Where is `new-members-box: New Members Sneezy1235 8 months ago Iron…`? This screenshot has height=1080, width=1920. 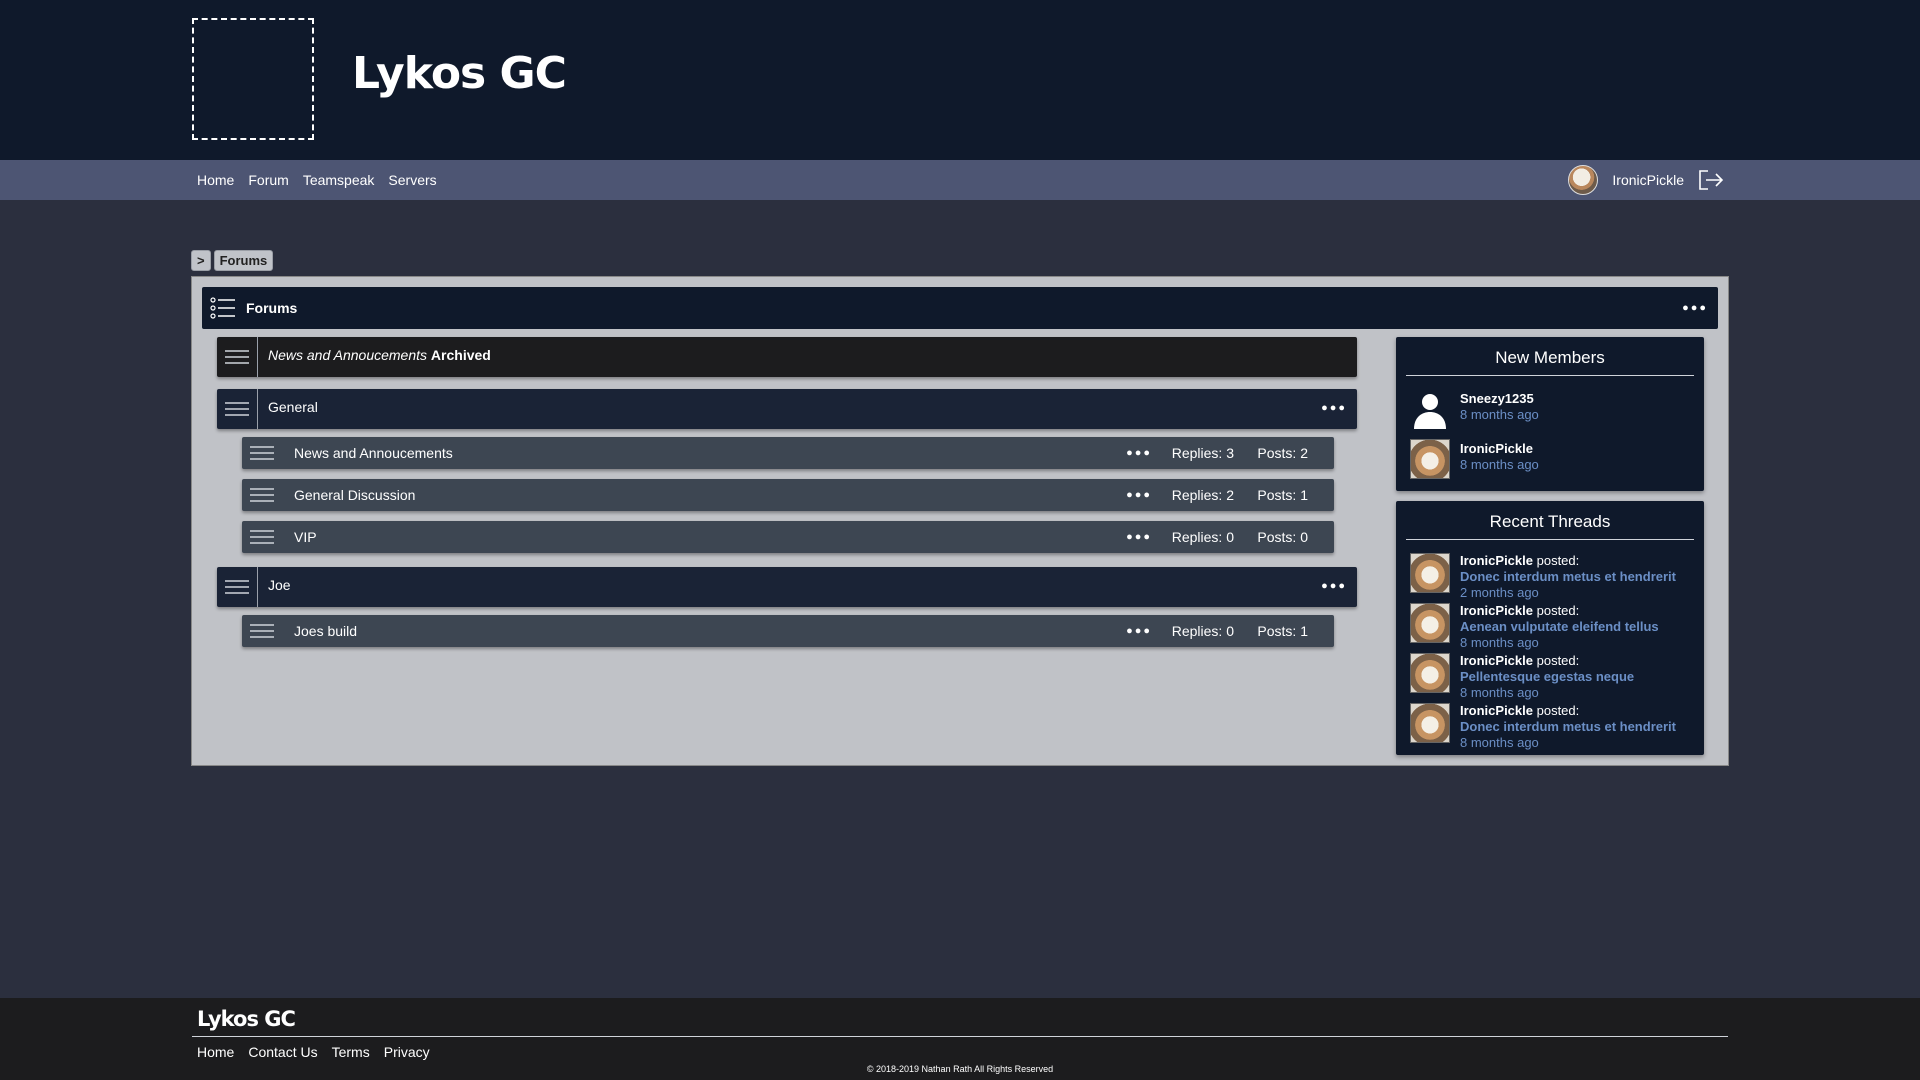 new-members-box: New Members Sneezy1235 8 months ago Iron… is located at coordinates (1550, 414).